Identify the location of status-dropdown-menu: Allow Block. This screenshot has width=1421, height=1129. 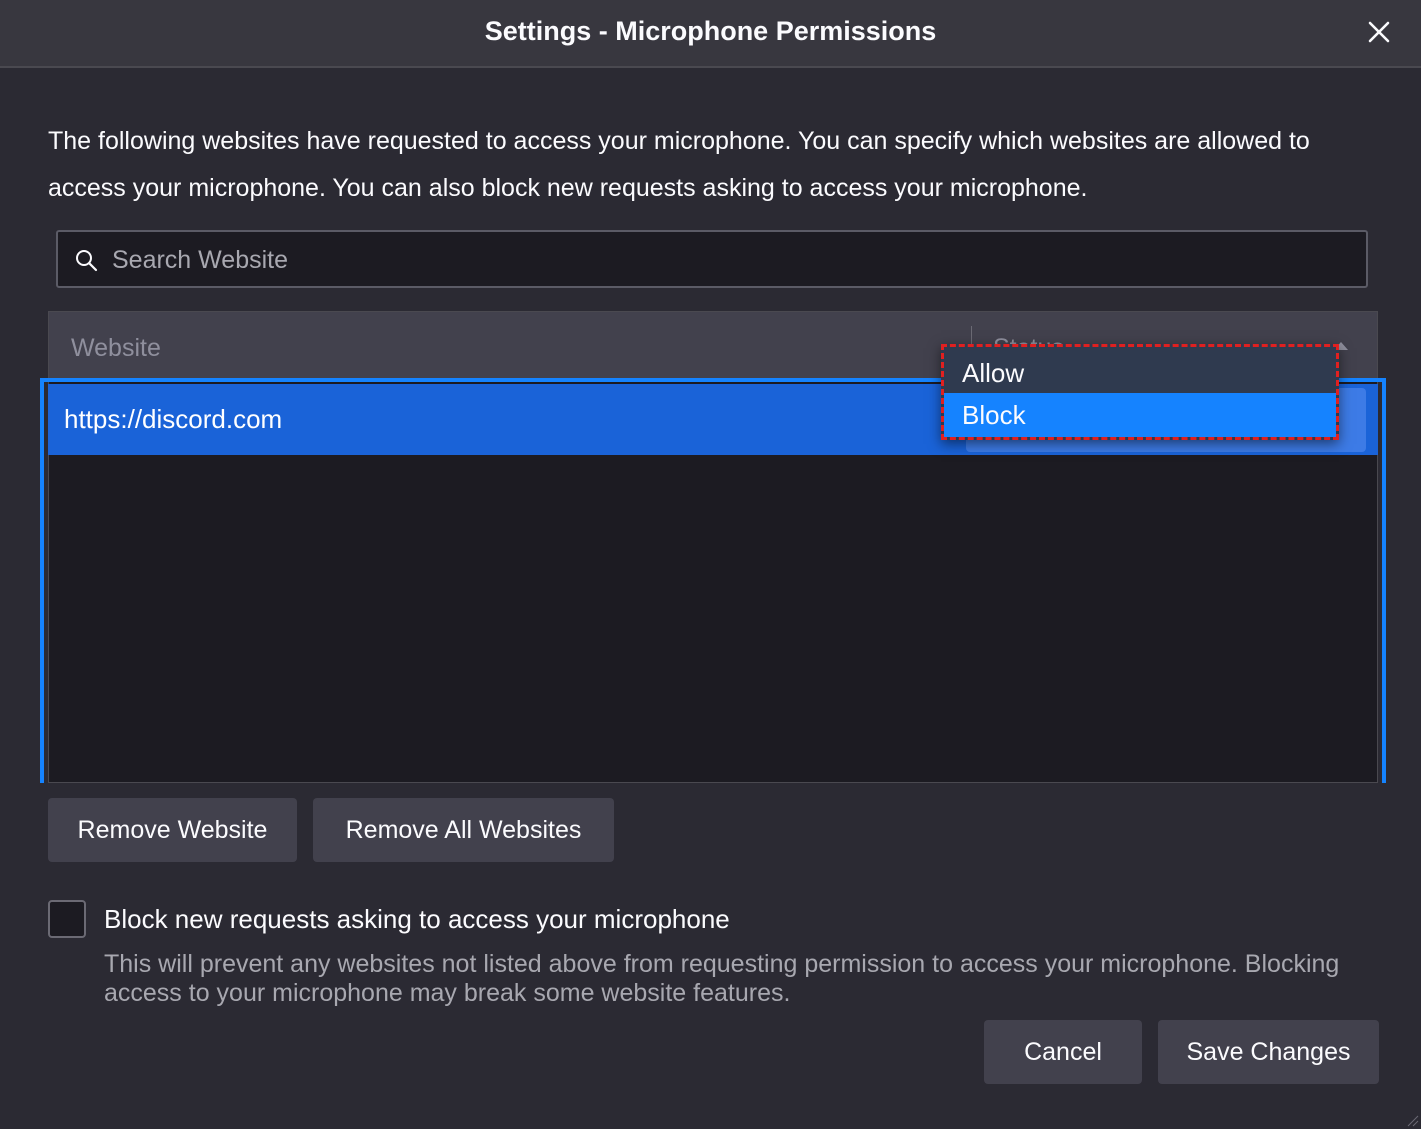
(1140, 392).